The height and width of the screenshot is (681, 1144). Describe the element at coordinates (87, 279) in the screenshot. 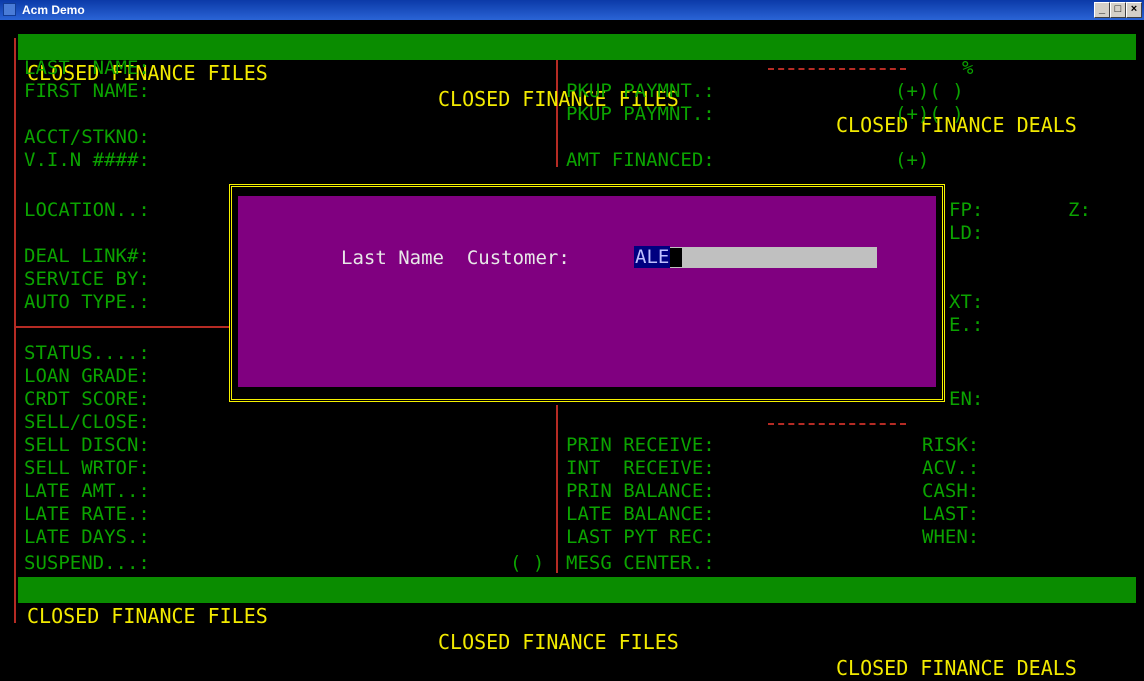

I see `field-service-by: SERVICE BY:` at that location.